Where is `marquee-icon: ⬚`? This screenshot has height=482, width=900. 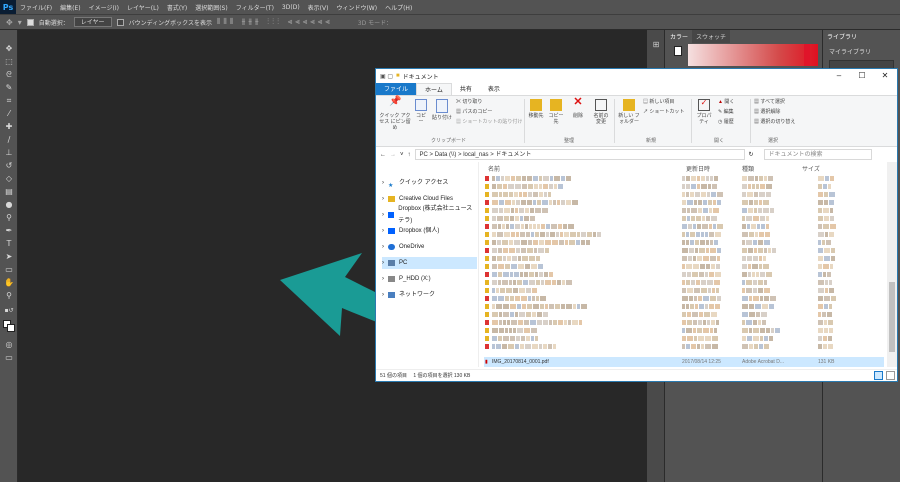 marquee-icon: ⬚ is located at coordinates (9, 62).